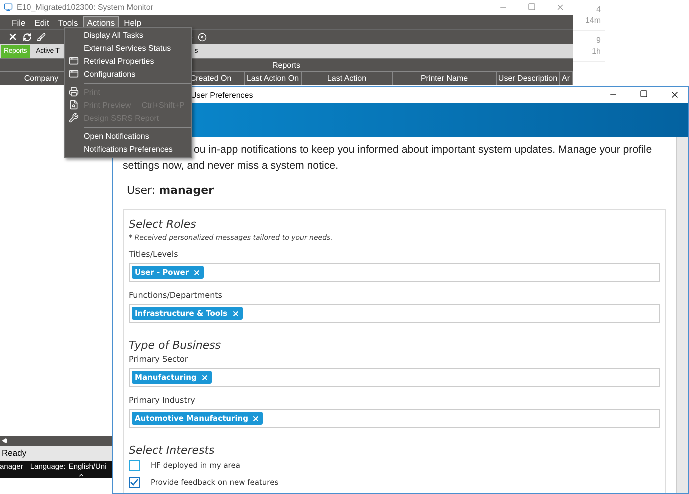  What do you see at coordinates (133, 22) in the screenshot?
I see `menu-item: Help` at bounding box center [133, 22].